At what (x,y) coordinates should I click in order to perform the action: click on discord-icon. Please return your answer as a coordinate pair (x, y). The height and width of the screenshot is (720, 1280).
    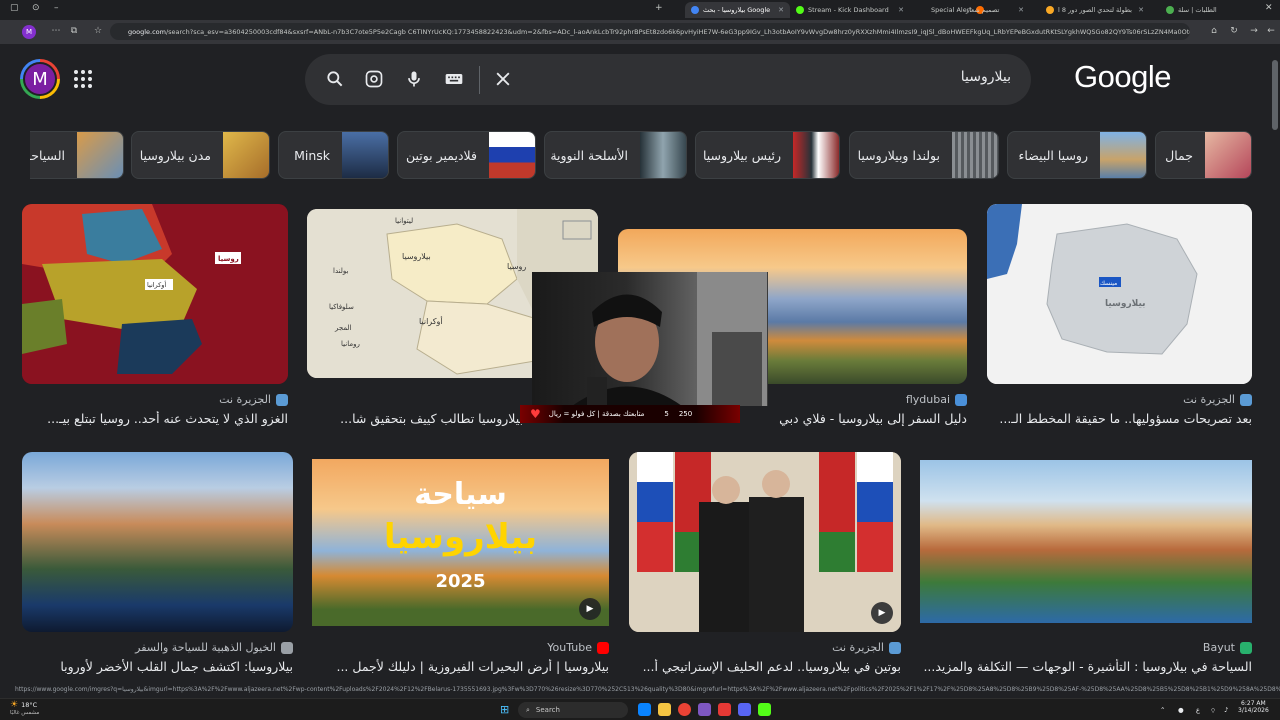
    Looking at the image, I should click on (744, 709).